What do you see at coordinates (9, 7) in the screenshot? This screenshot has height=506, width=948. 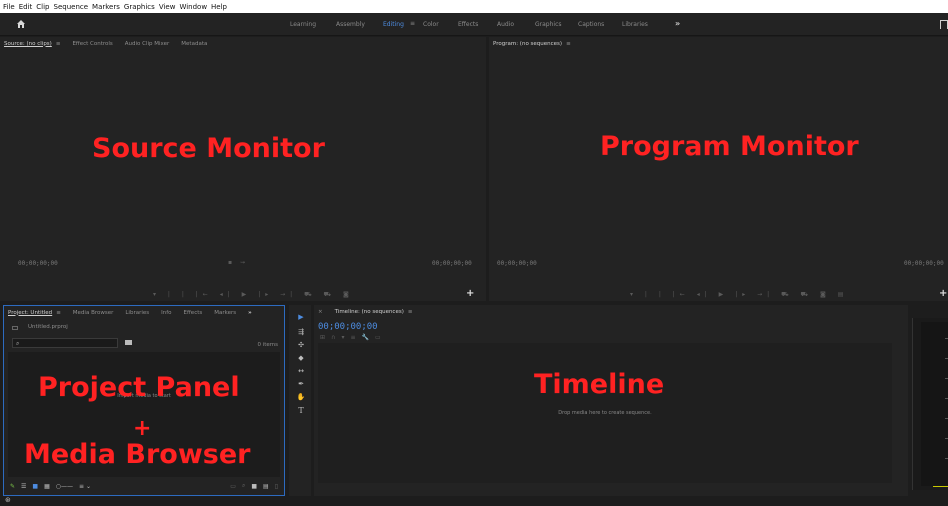 I see `menu-file: File` at bounding box center [9, 7].